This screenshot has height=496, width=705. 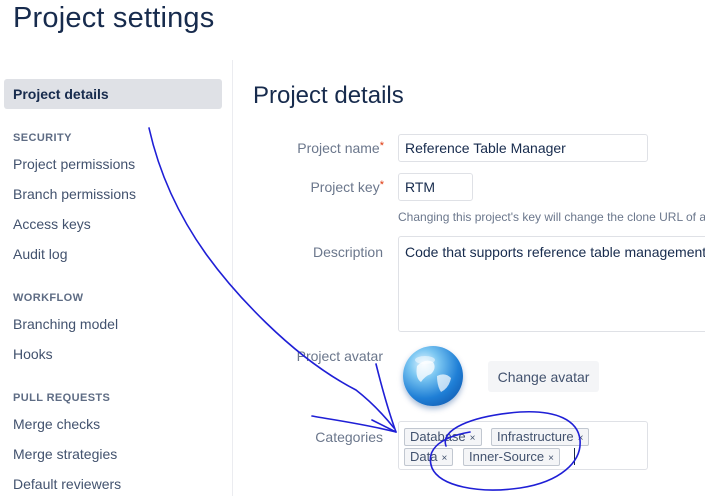 What do you see at coordinates (435, 187) in the screenshot?
I see `project-key-input` at bounding box center [435, 187].